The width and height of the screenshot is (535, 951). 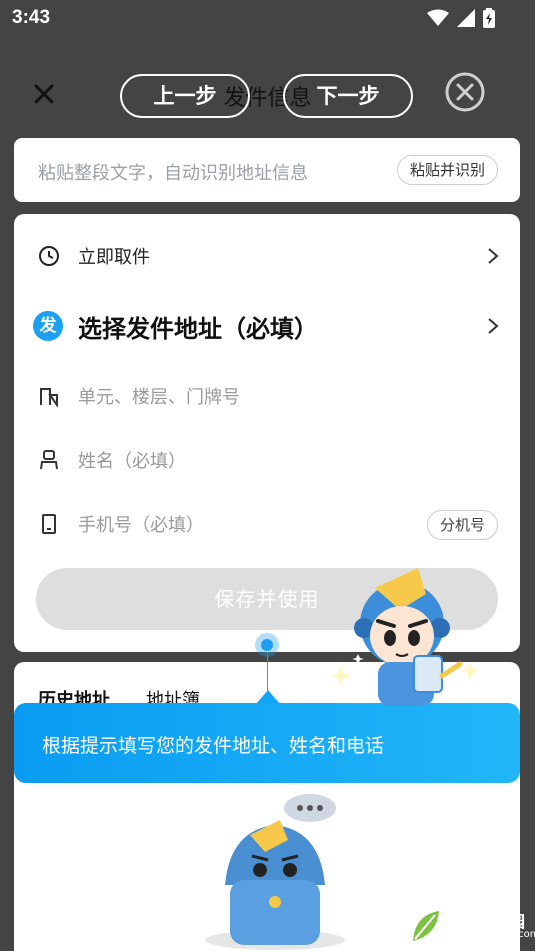 I want to click on status-icons, so click(x=461, y=18).